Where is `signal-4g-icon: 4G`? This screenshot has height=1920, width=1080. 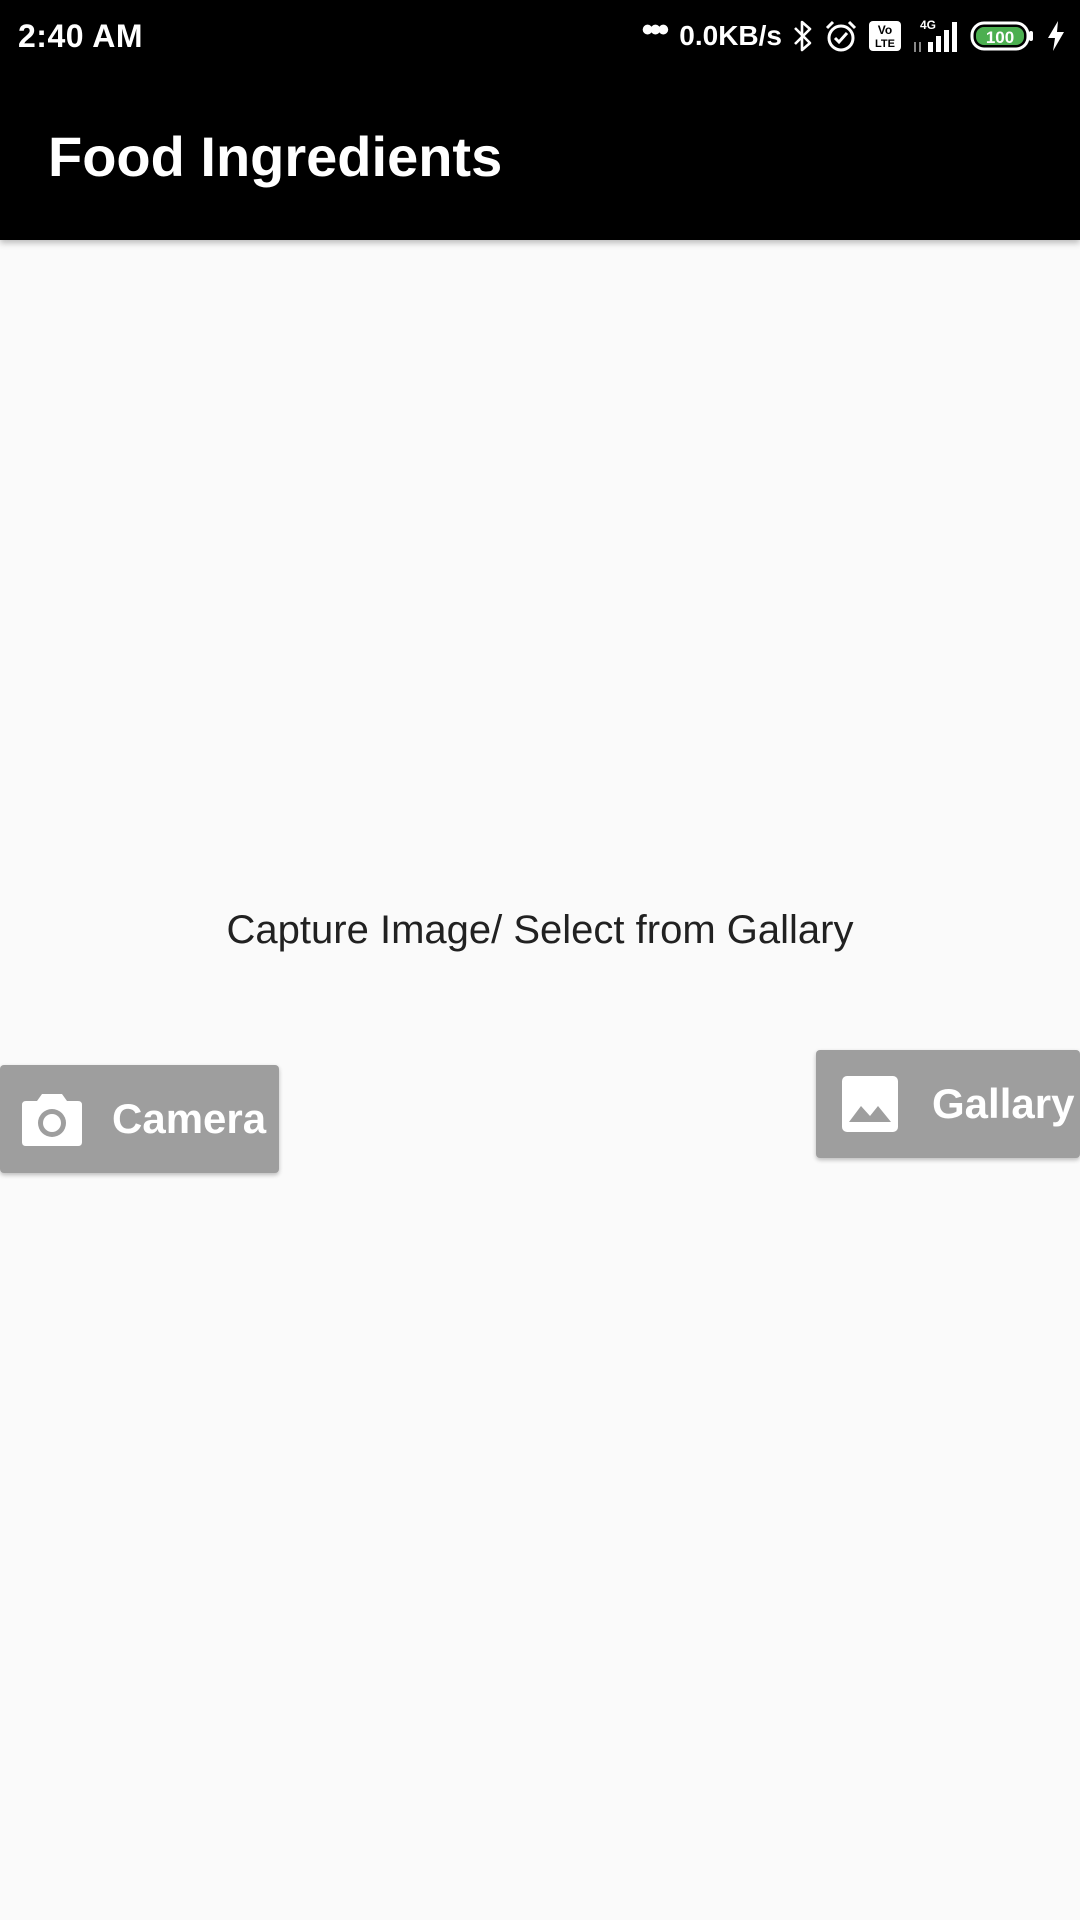 signal-4g-icon: 4G is located at coordinates (936, 36).